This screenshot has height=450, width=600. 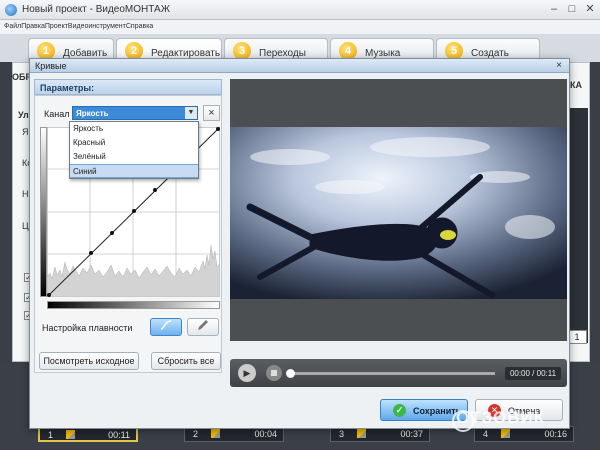 I want to click on smooth-curve-icon, so click(x=166, y=325).